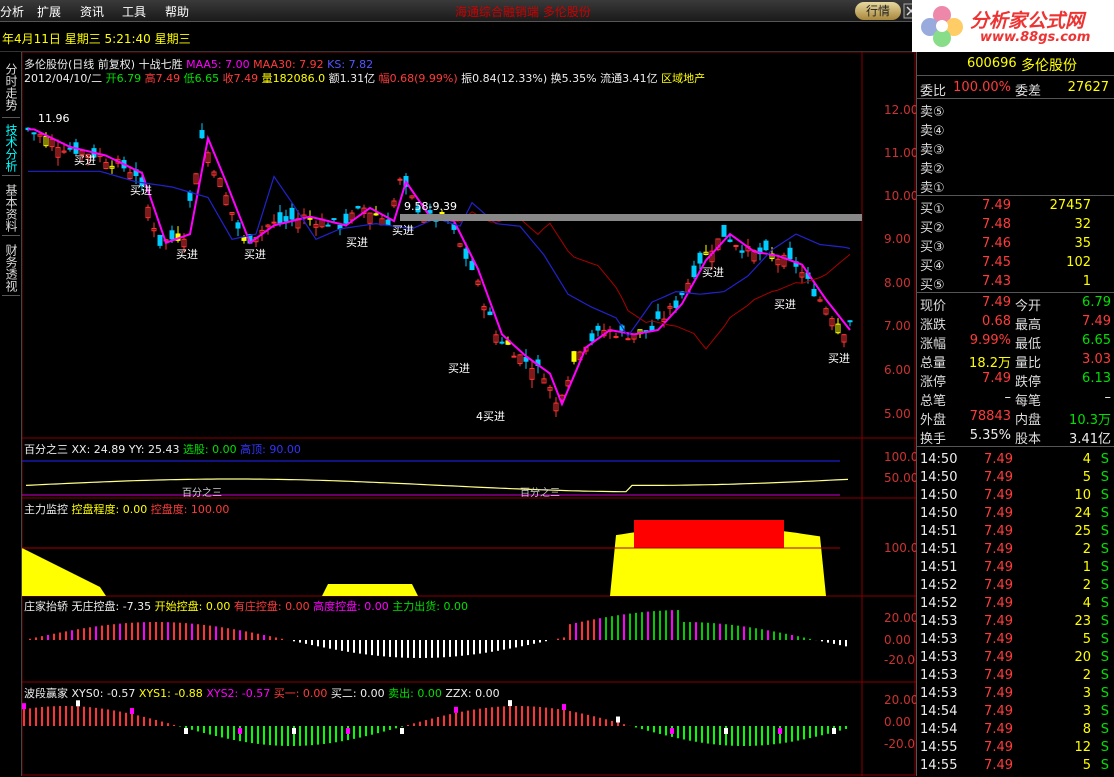 Image resolution: width=1114 pixels, height=777 pixels. Describe the element at coordinates (939, 747) in the screenshot. I see `tick-time: 14:55` at that location.